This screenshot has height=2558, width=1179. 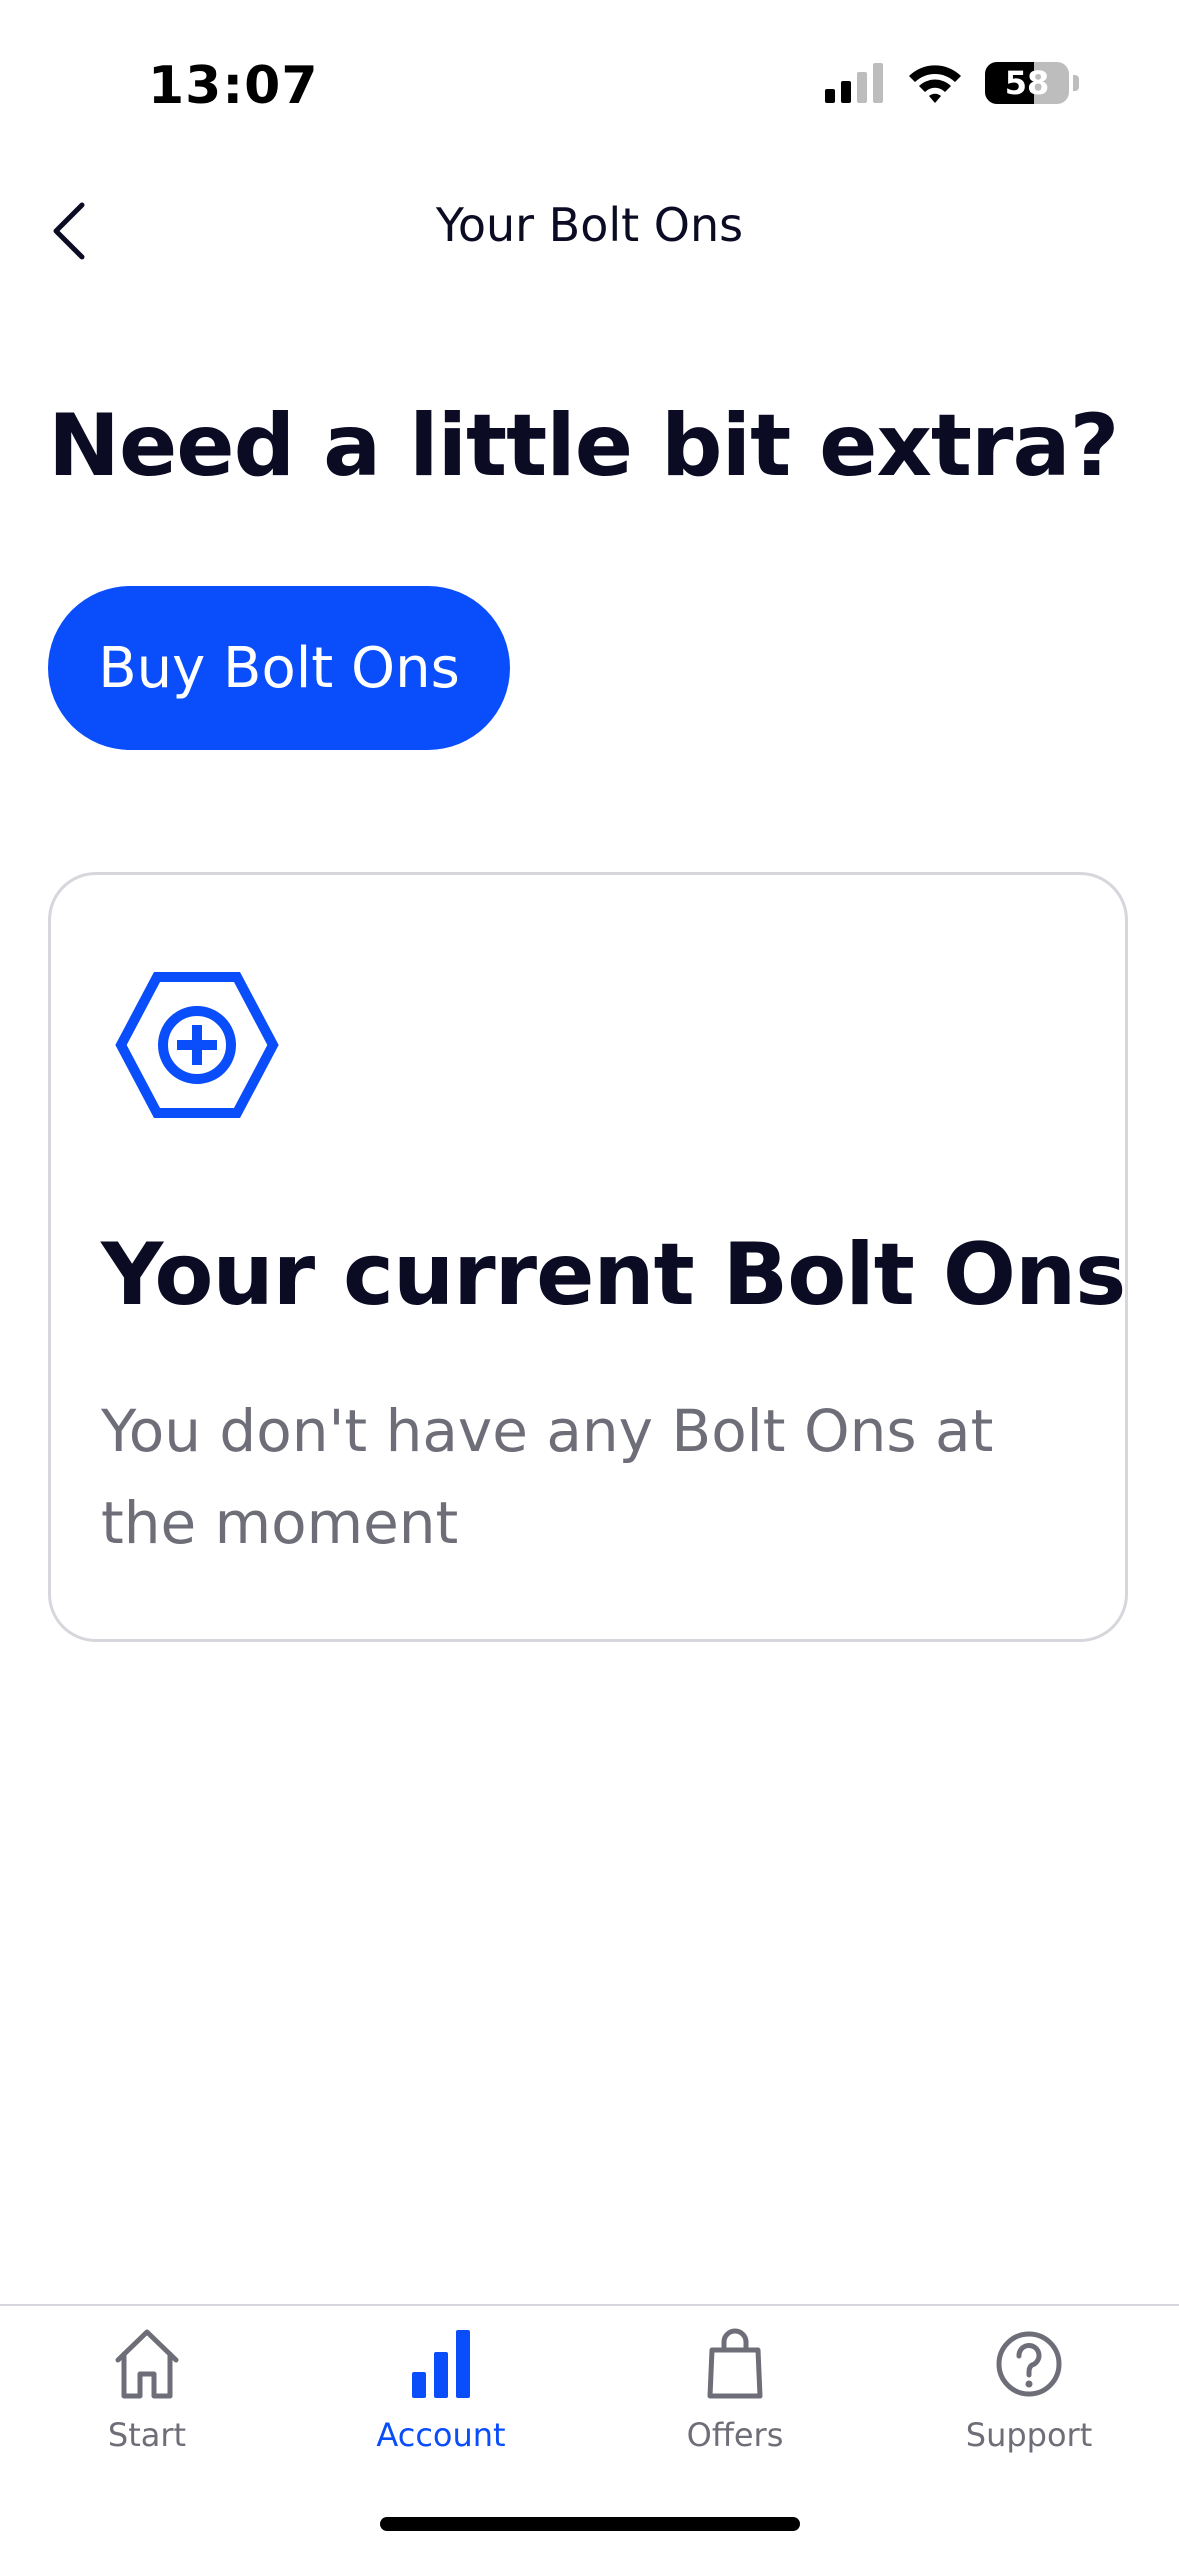 I want to click on buy-bolt-ons-button: Buy Bolt Ons, so click(x=279, y=668).